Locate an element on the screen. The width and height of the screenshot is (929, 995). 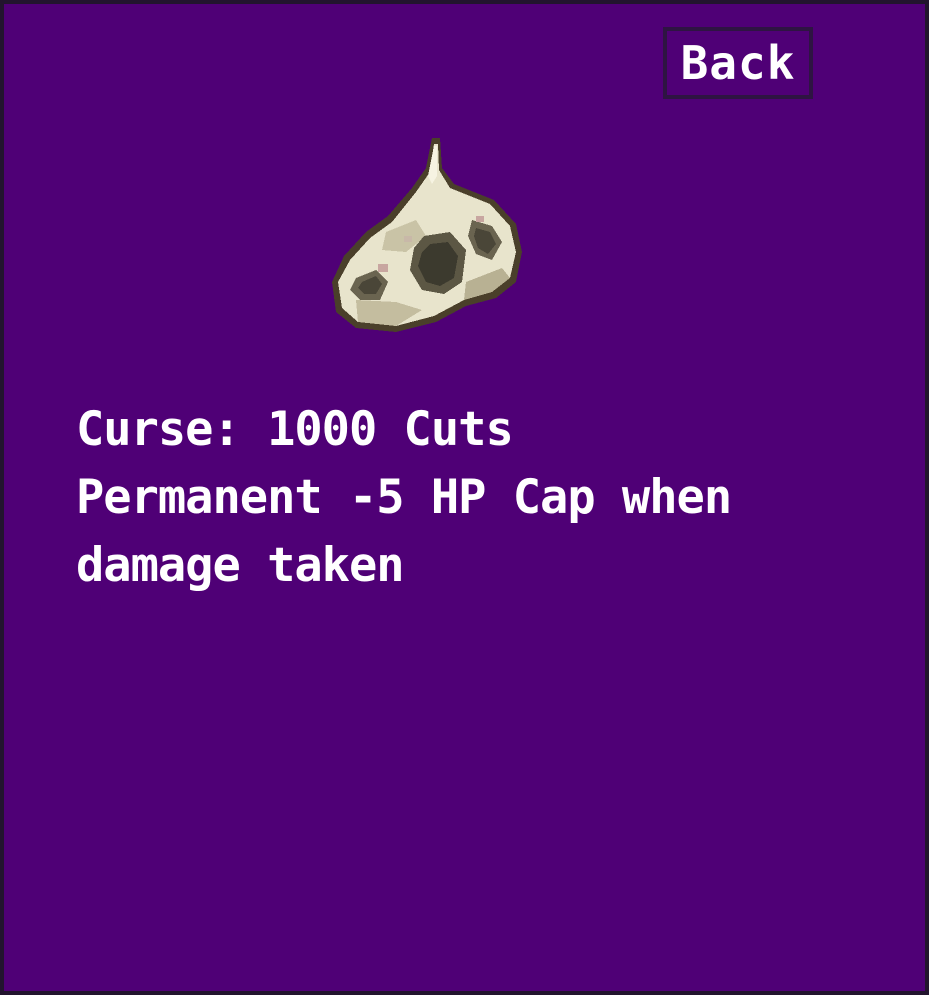
item-effect-line-2: damage taken is located at coordinates (240, 565).